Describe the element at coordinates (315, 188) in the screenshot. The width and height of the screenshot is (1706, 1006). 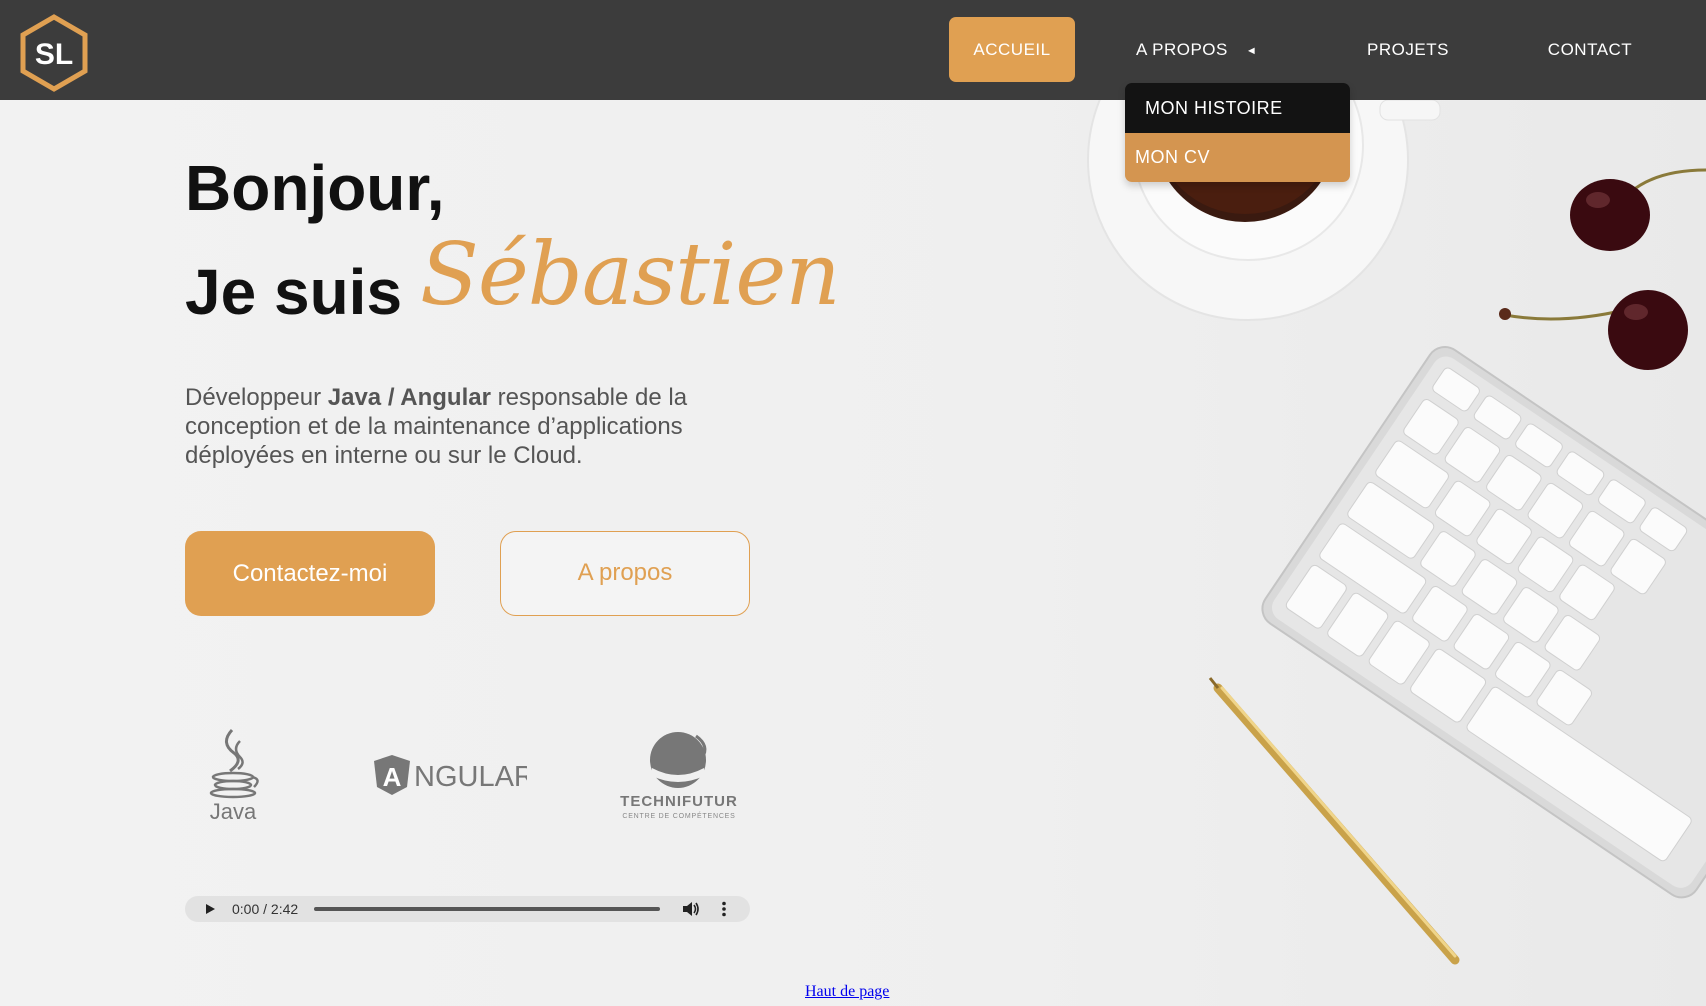
I see `hero-greeting: Bonjour,` at that location.